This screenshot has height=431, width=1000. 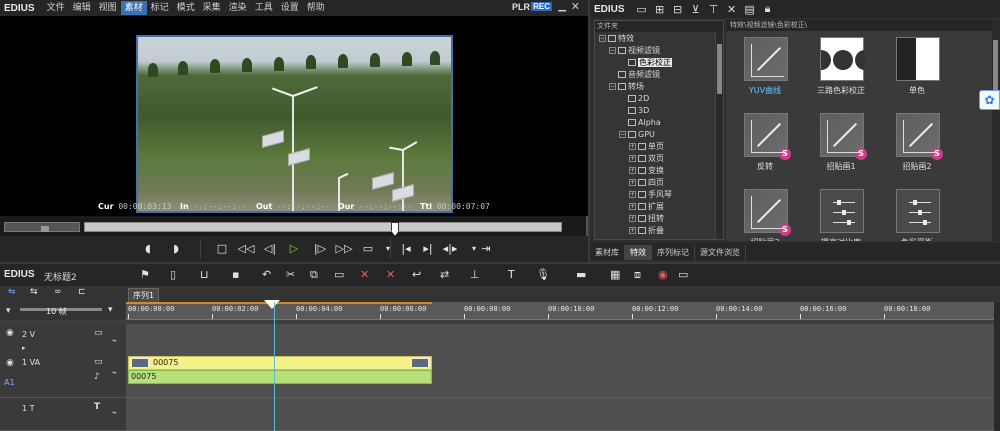 What do you see at coordinates (638, 252) in the screenshot?
I see `tab-effects: 特效` at bounding box center [638, 252].